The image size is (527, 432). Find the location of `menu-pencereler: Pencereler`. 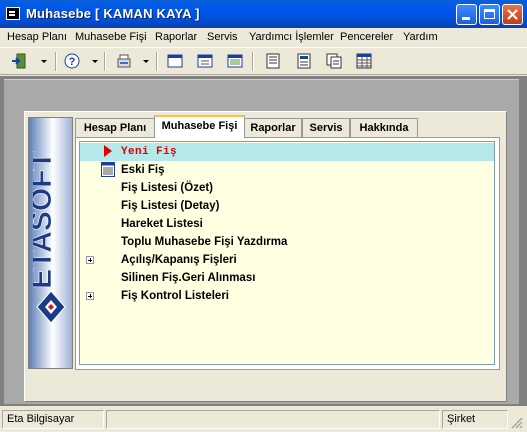

menu-pencereler: Pencereler is located at coordinates (366, 37).